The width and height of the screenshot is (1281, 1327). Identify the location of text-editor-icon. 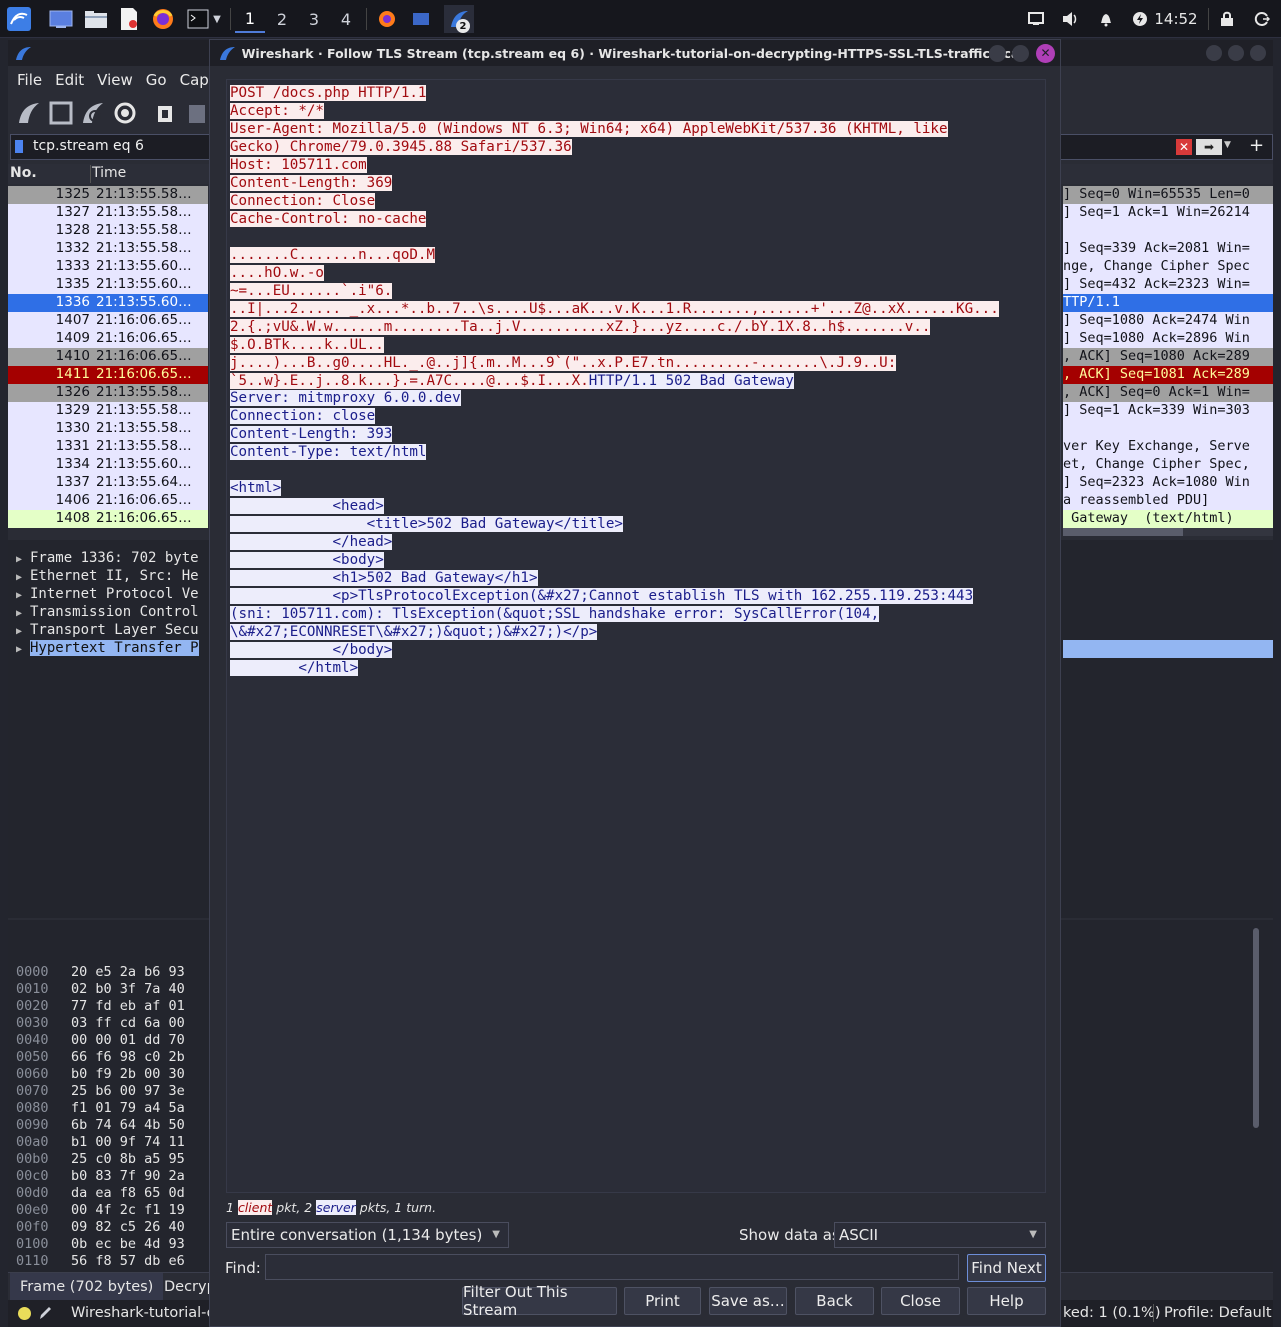
(129, 19).